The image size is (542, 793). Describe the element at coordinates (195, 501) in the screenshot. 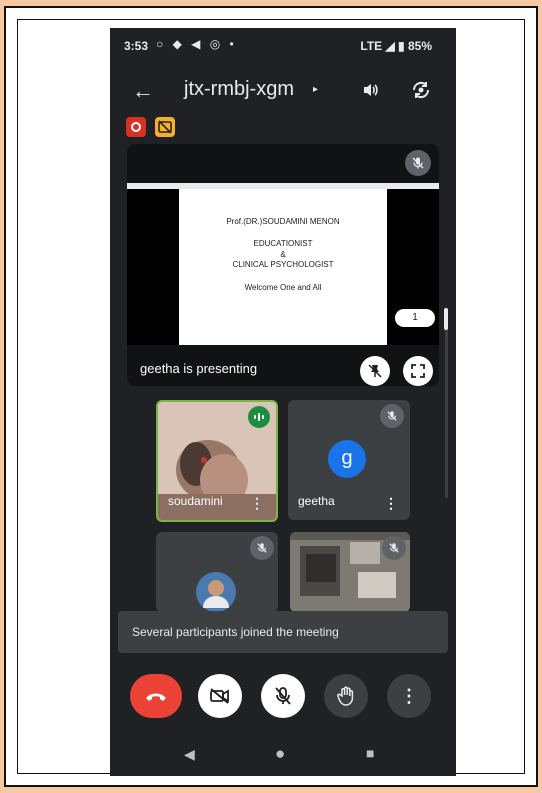

I see `participant-name: soudamini` at that location.